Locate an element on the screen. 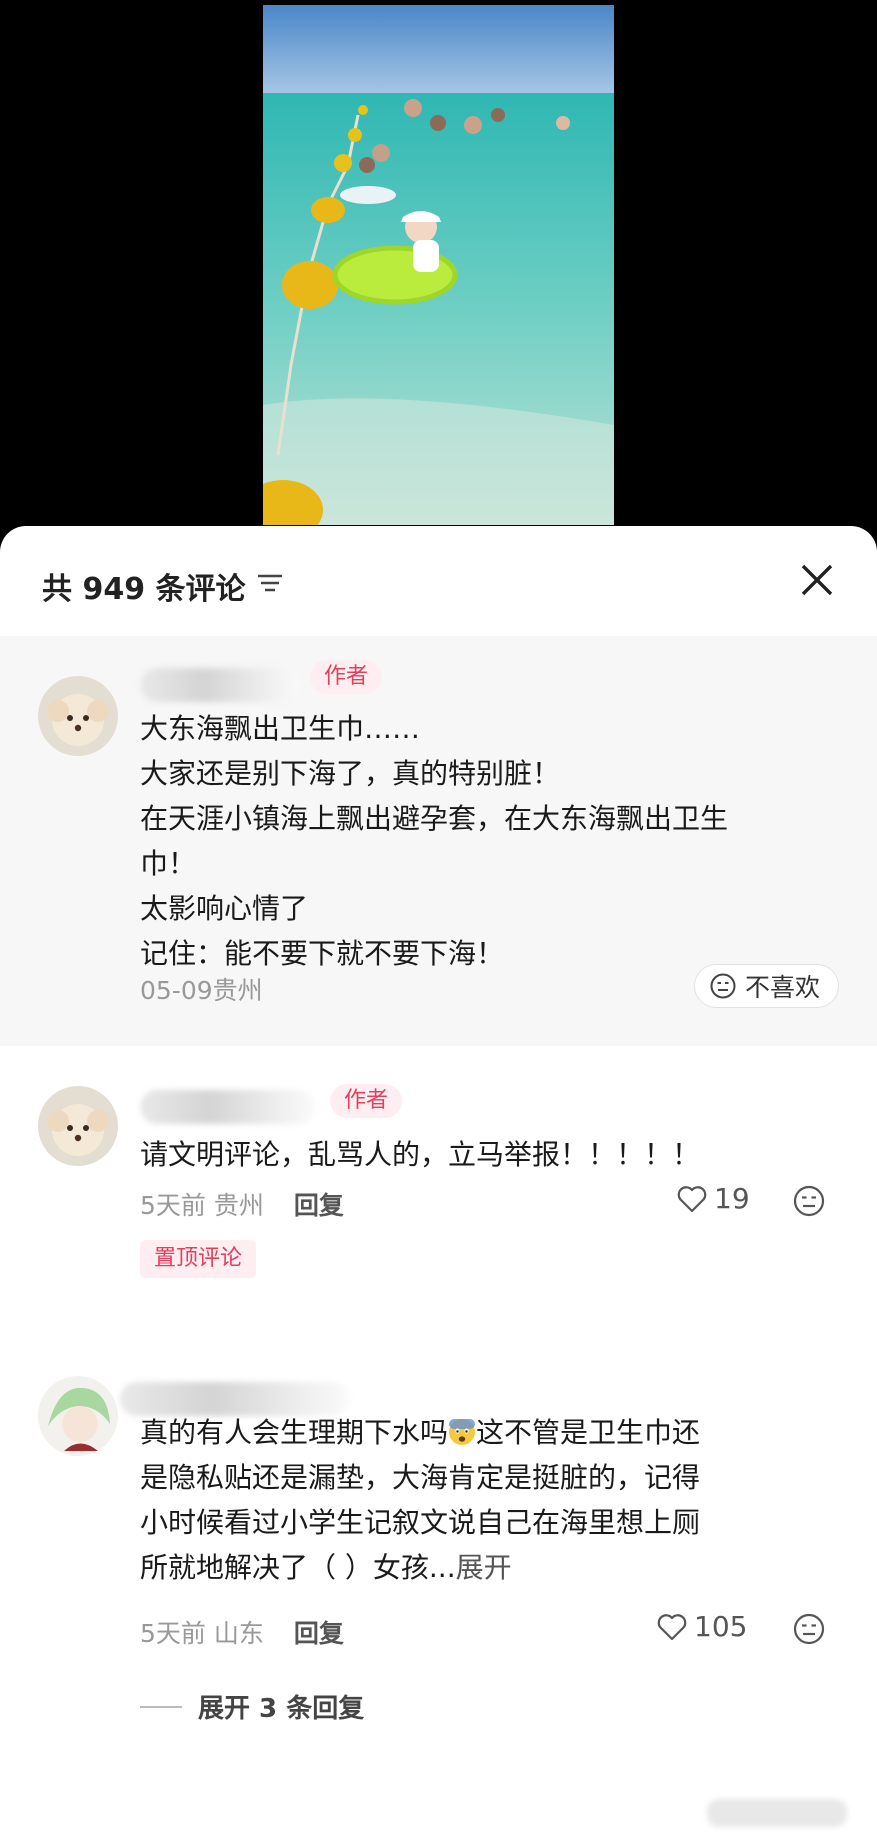 The width and height of the screenshot is (877, 1835). anime-avatar-icon is located at coordinates (78, 1416).